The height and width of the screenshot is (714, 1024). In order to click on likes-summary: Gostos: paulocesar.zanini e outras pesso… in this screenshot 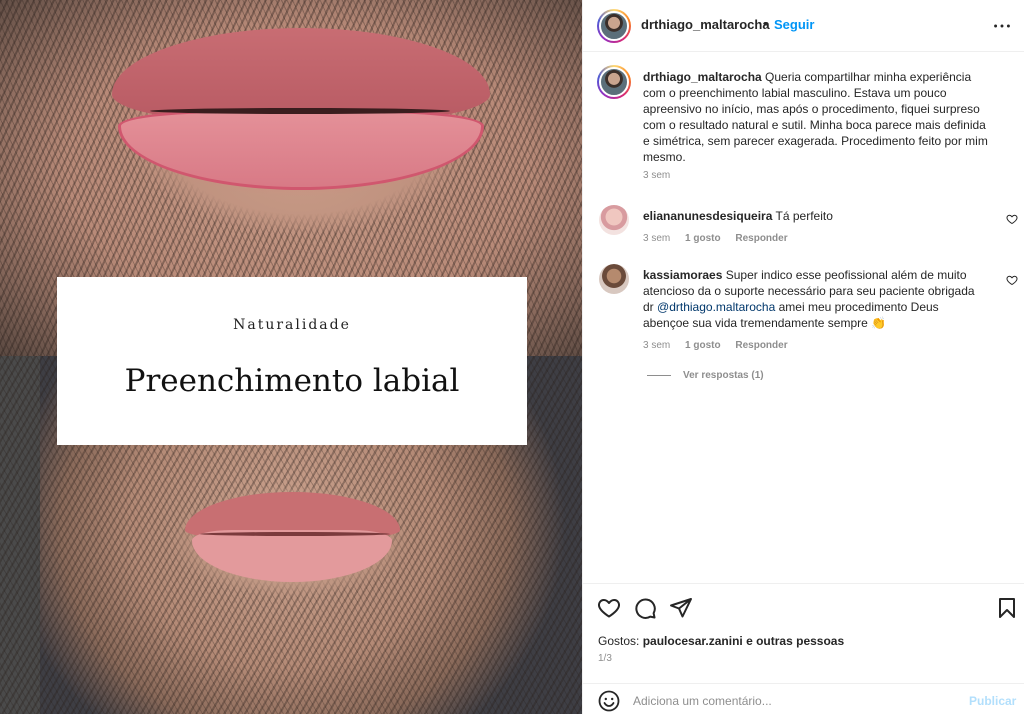, I will do `click(721, 641)`.